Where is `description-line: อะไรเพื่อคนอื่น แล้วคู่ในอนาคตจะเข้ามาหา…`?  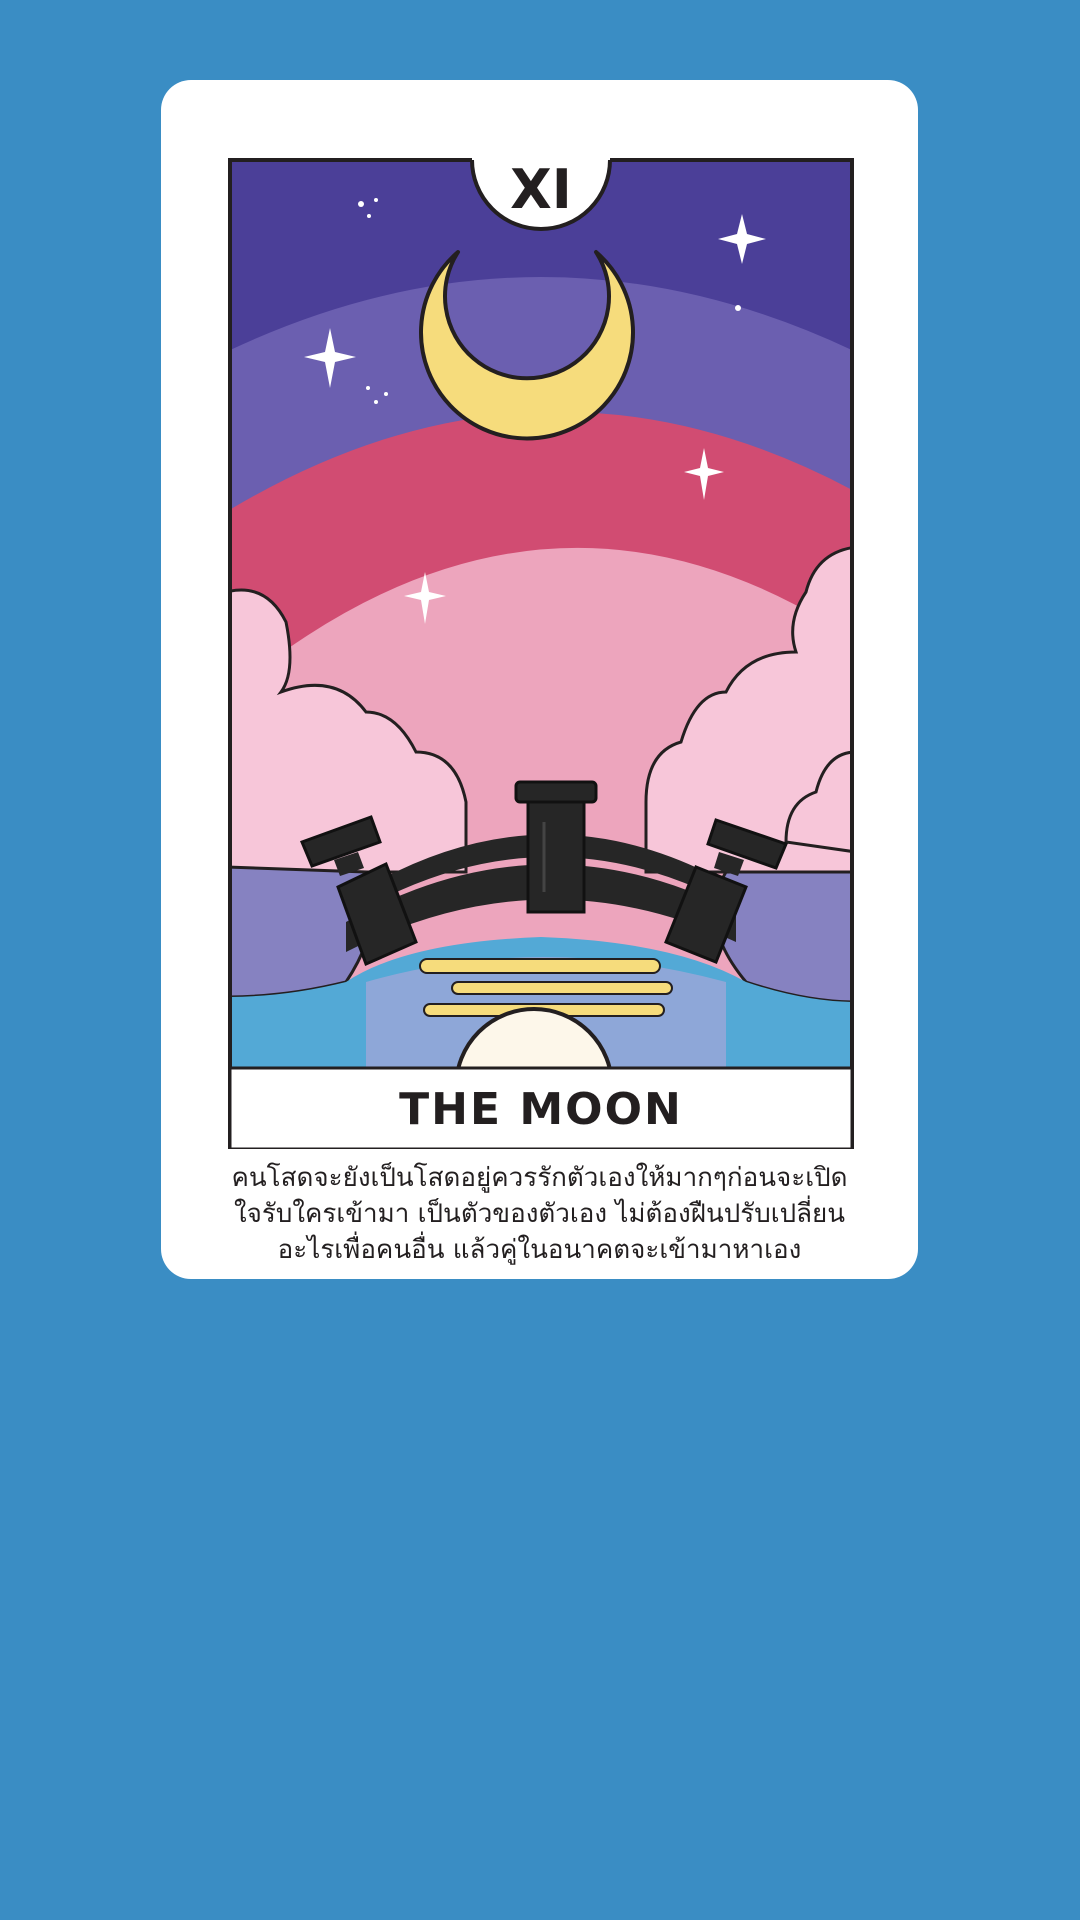 description-line: อะไรเพื่อคนอื่น แล้วคู่ในอนาคตจะเข้ามาหา… is located at coordinates (539, 1250).